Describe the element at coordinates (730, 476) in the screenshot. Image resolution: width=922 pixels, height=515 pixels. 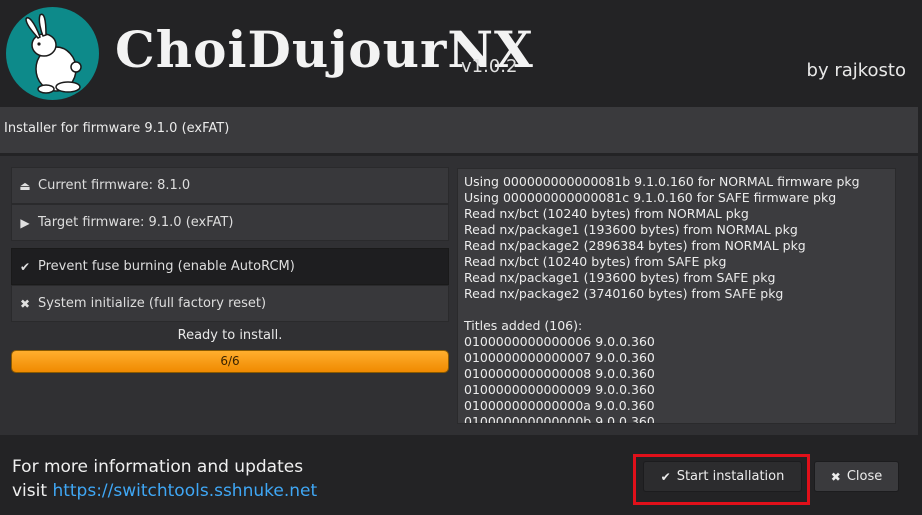
I see `start-installation-label: Start installation` at that location.